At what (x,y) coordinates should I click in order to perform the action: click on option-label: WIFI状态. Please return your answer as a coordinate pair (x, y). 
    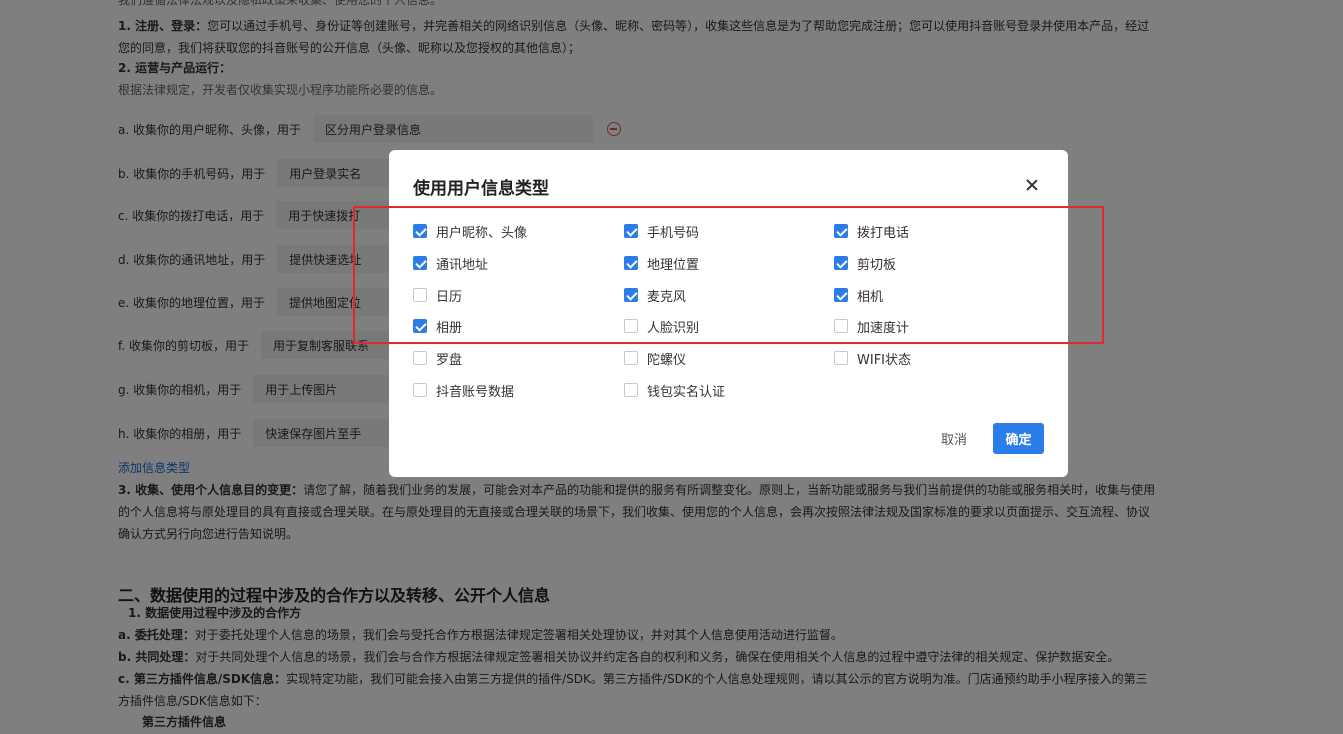
    Looking at the image, I should click on (884, 360).